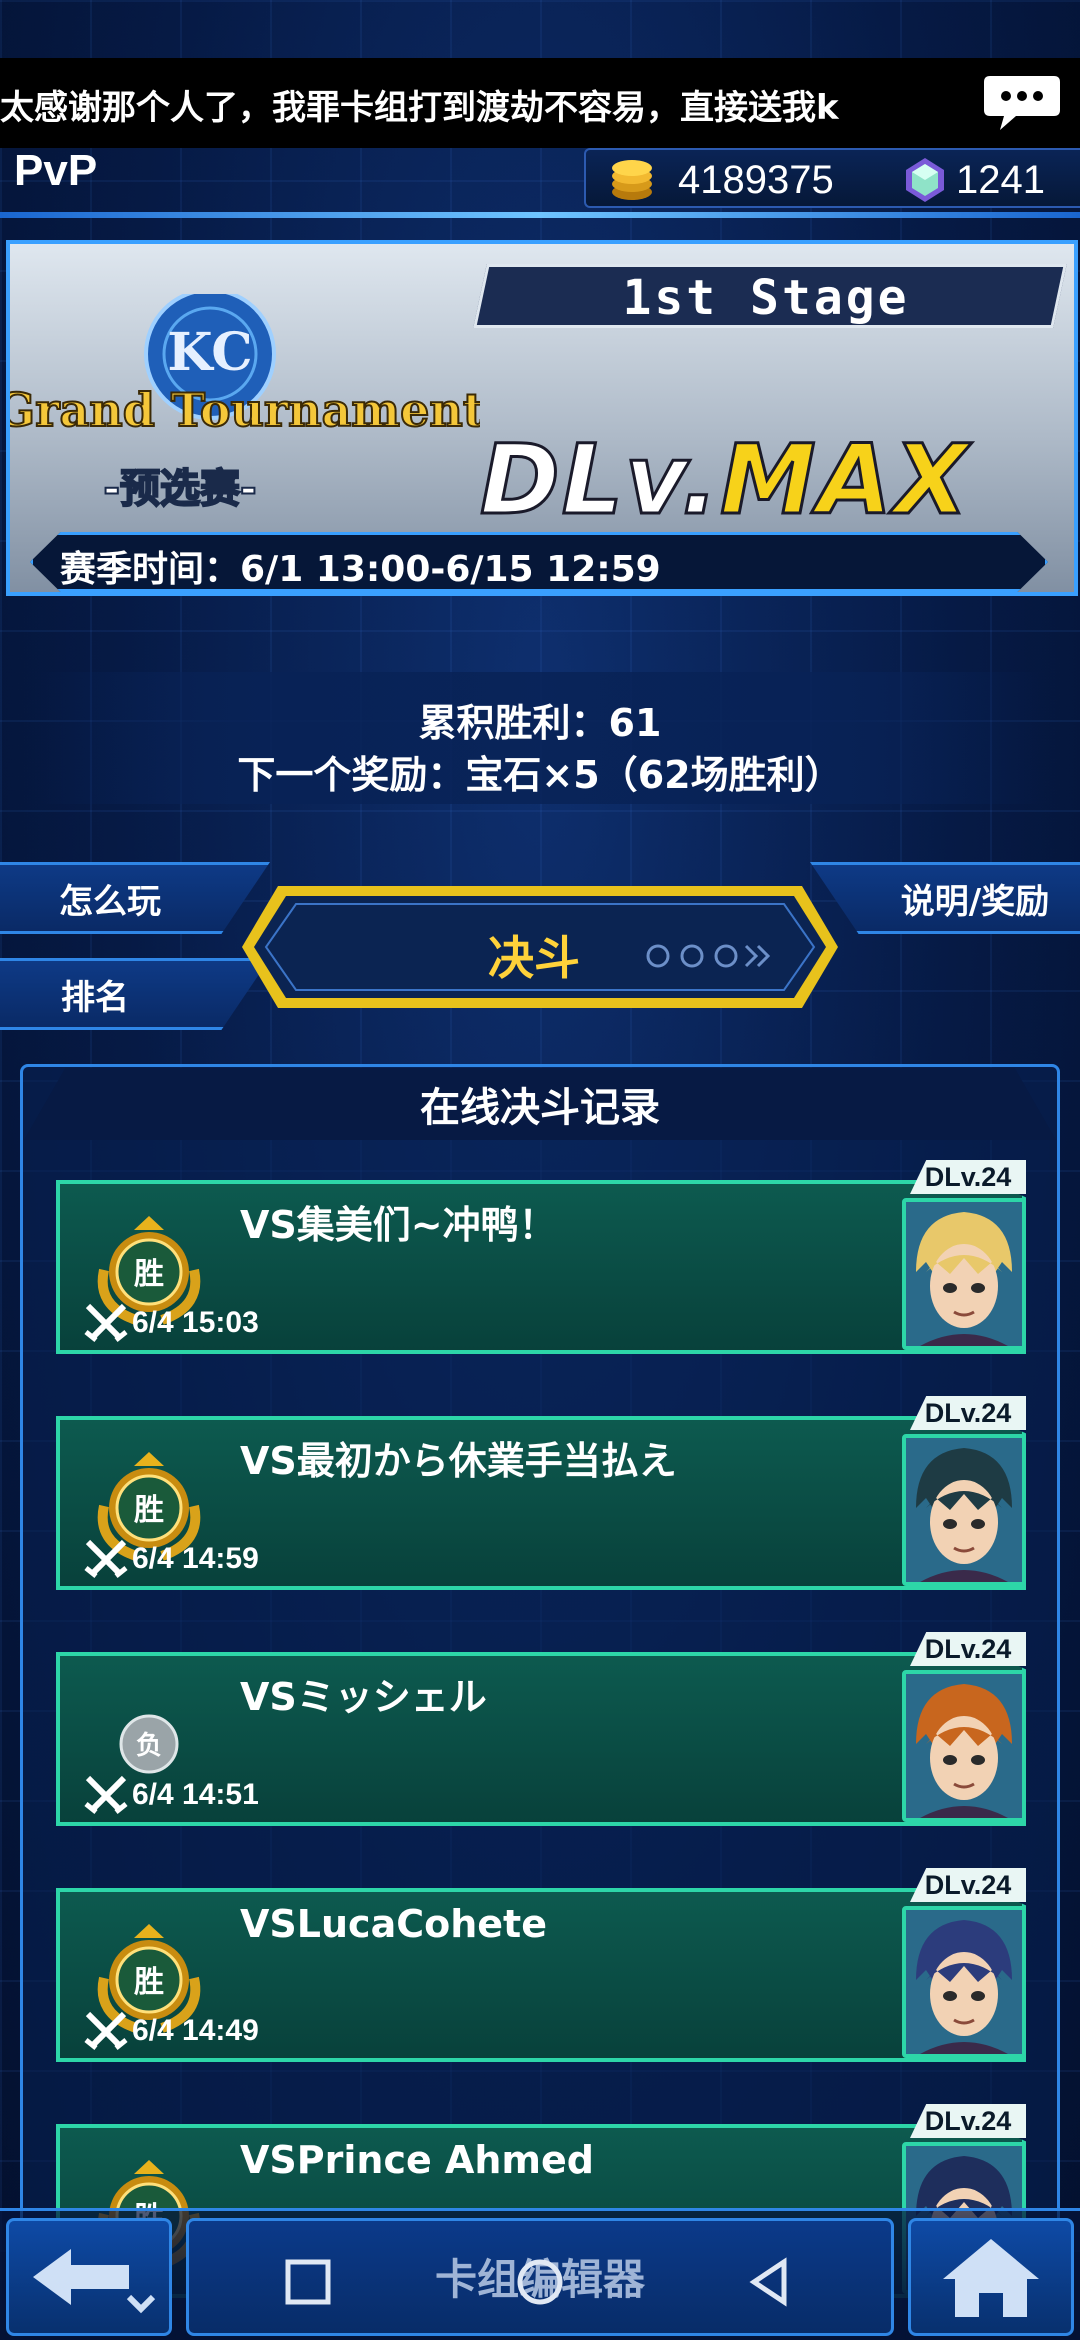  What do you see at coordinates (541, 1965) in the screenshot?
I see `record-item: DLv.24 胜 VSLucaCohete 6/4 14:49` at bounding box center [541, 1965].